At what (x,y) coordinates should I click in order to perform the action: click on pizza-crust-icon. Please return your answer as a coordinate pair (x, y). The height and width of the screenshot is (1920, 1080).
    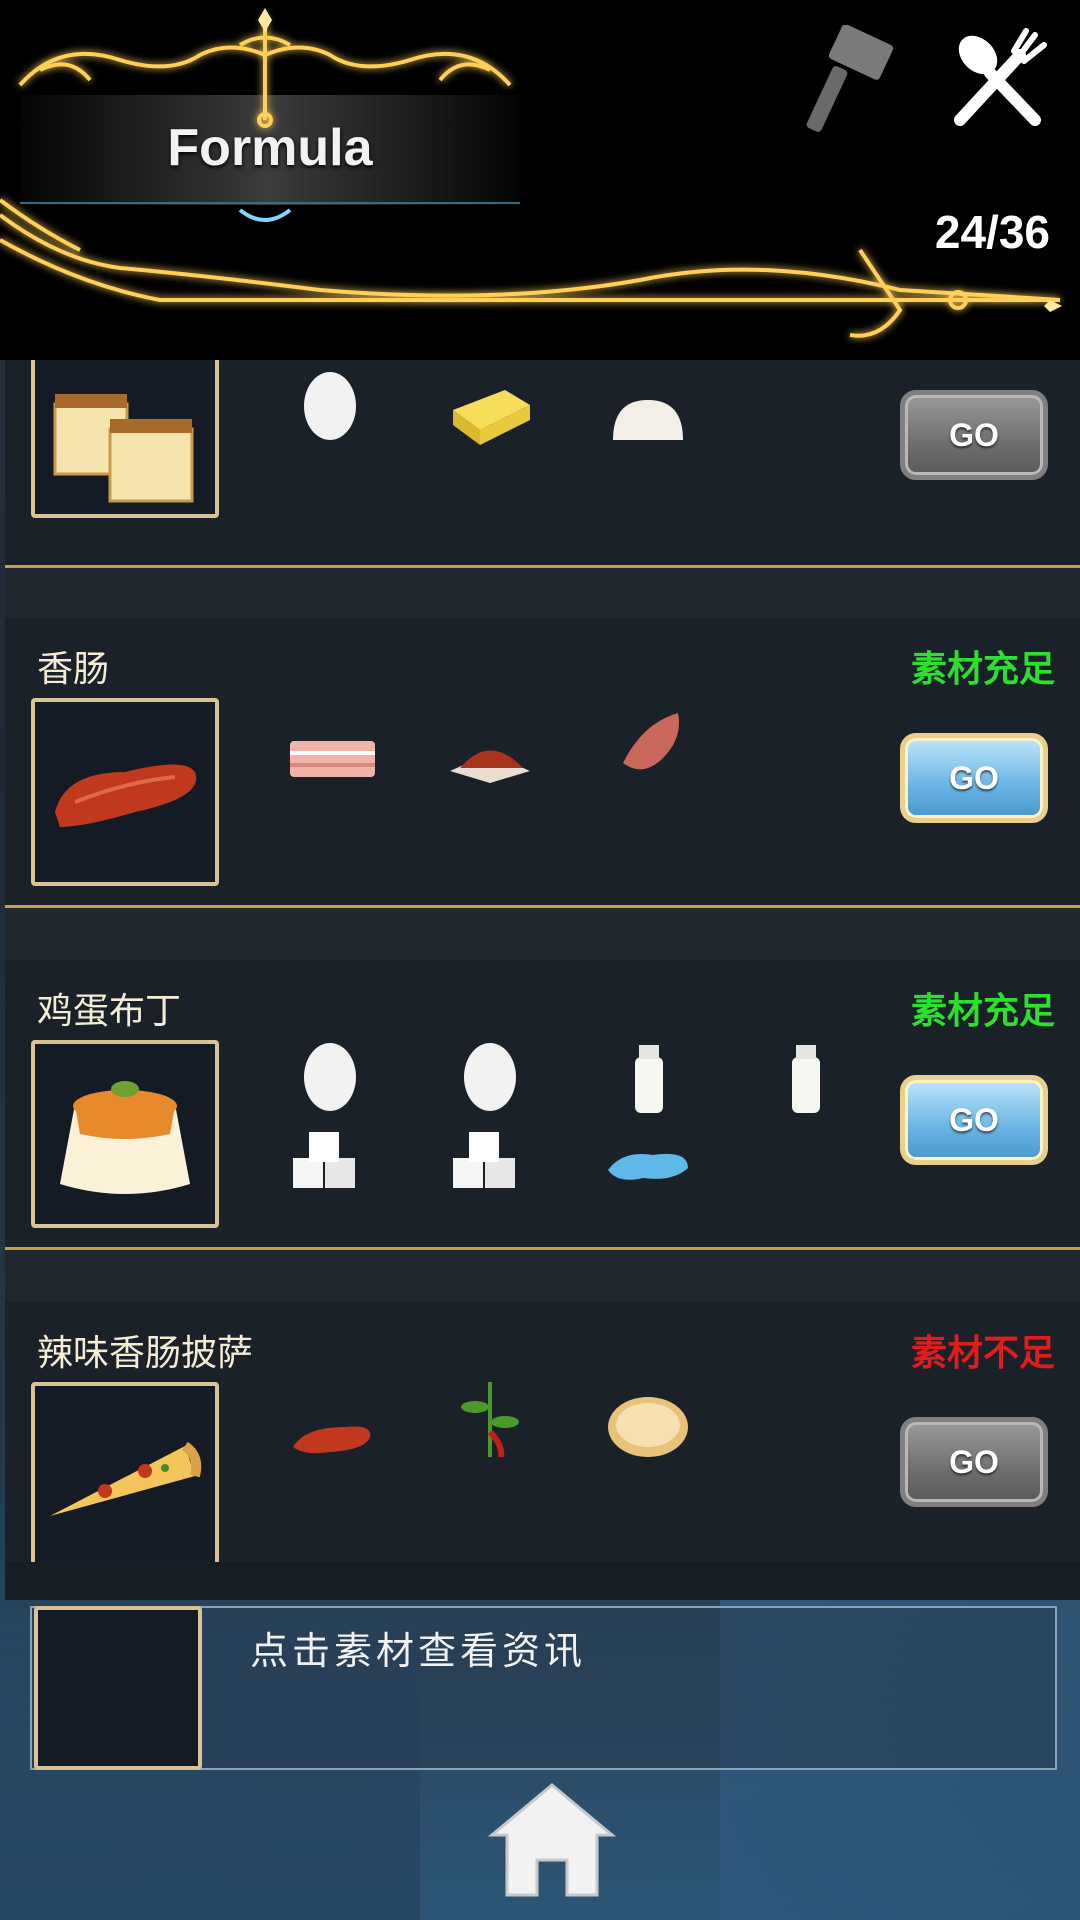
    Looking at the image, I should click on (648, 1422).